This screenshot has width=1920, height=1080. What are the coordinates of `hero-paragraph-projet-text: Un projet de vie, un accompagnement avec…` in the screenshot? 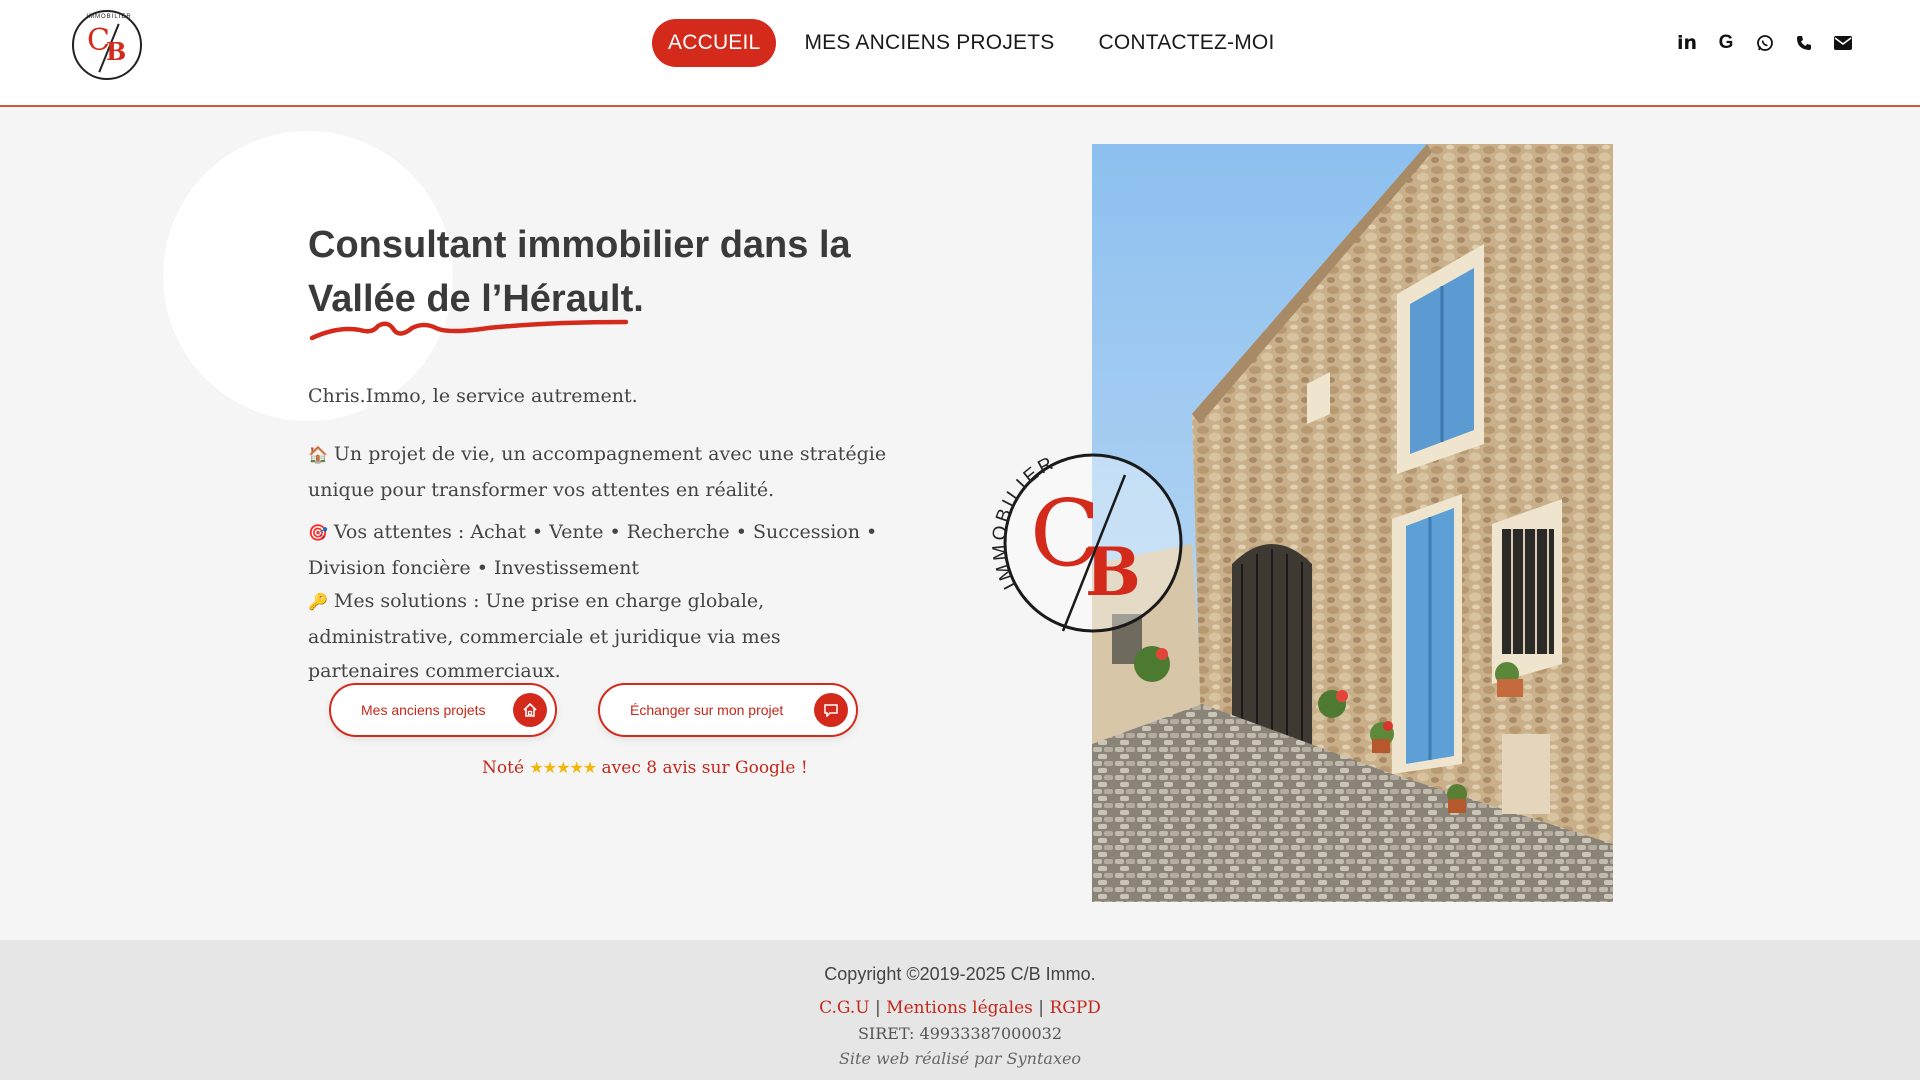 It's located at (597, 472).